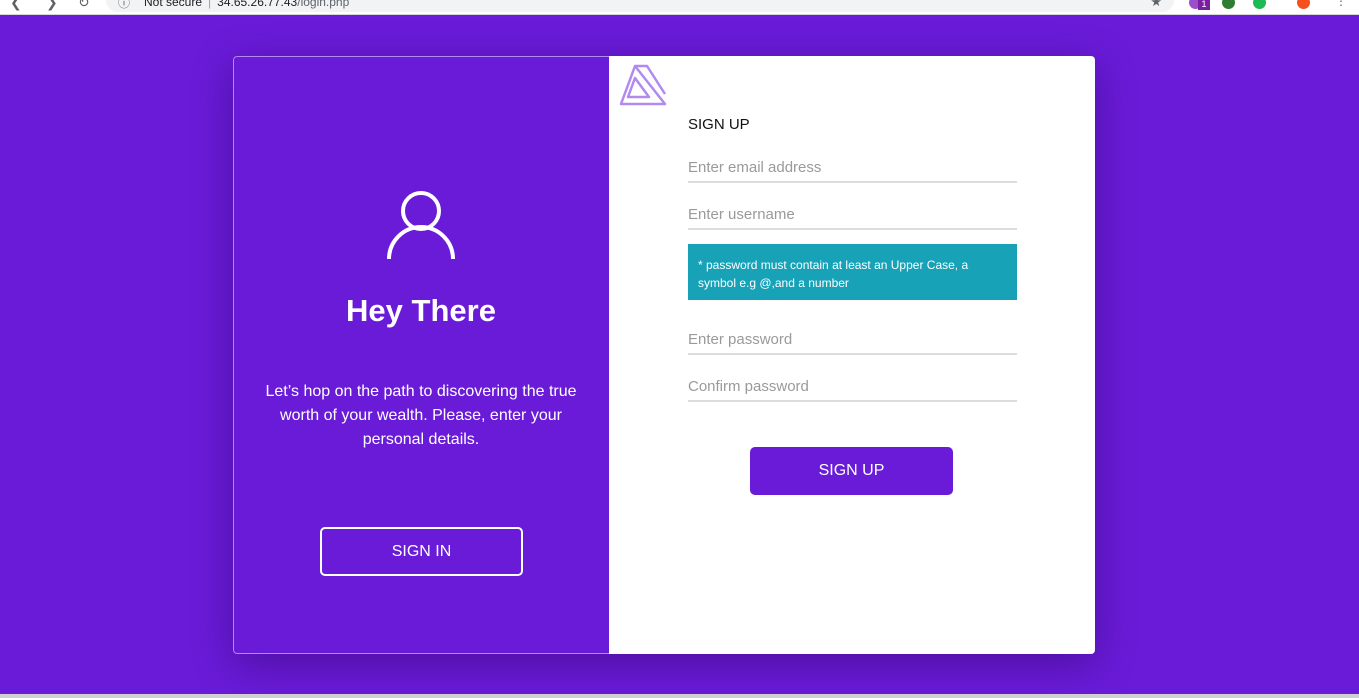 The height and width of the screenshot is (698, 1359). I want to click on logo-icon, so click(643, 85).